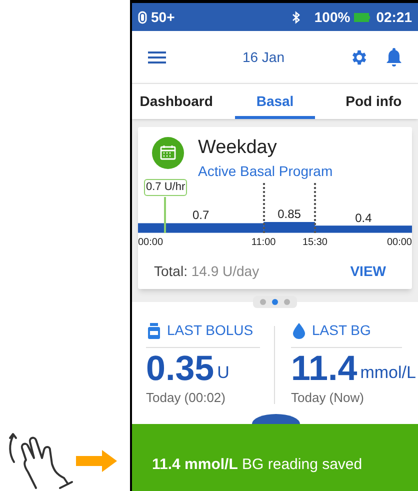 The height and width of the screenshot is (491, 418). Describe the element at coordinates (373, 101) in the screenshot. I see `tab: Pod info` at that location.